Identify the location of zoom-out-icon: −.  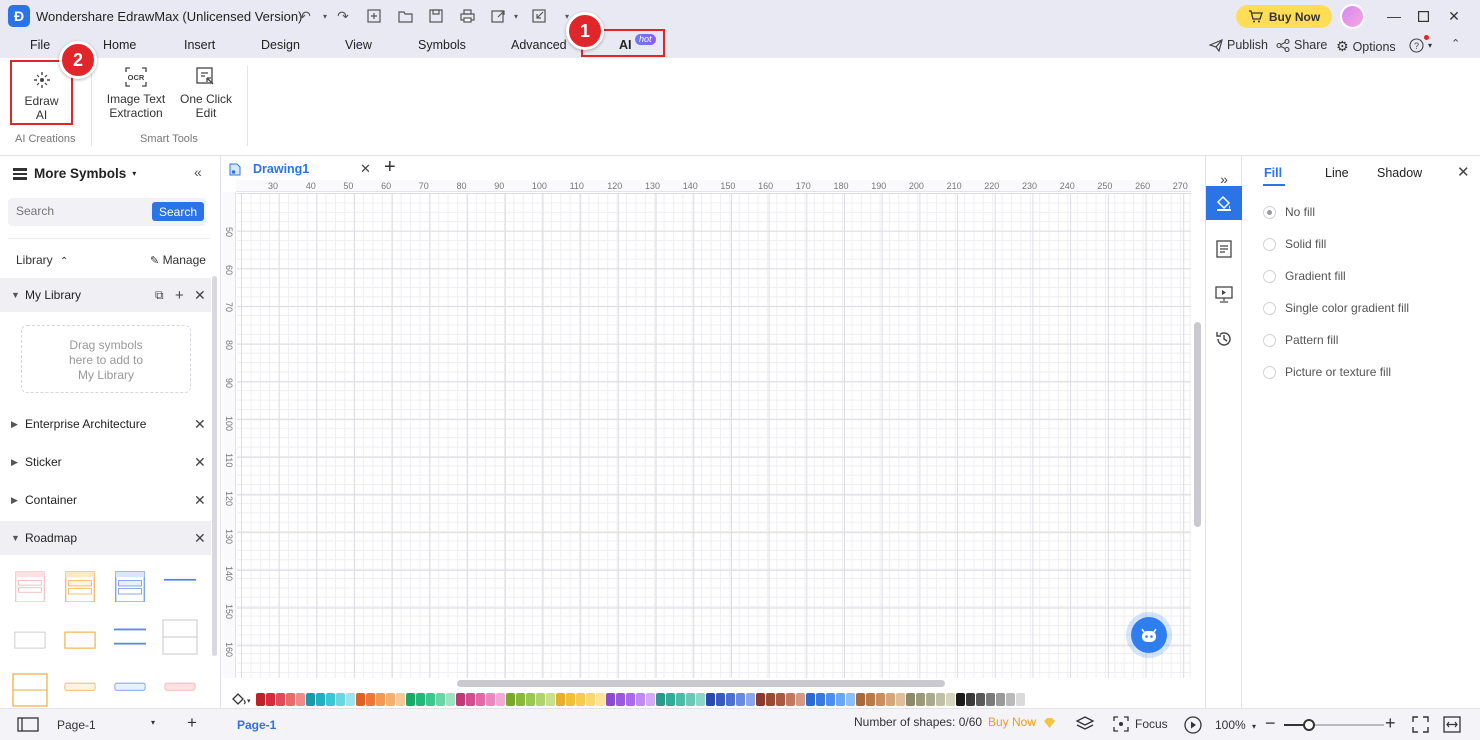
(1270, 723).